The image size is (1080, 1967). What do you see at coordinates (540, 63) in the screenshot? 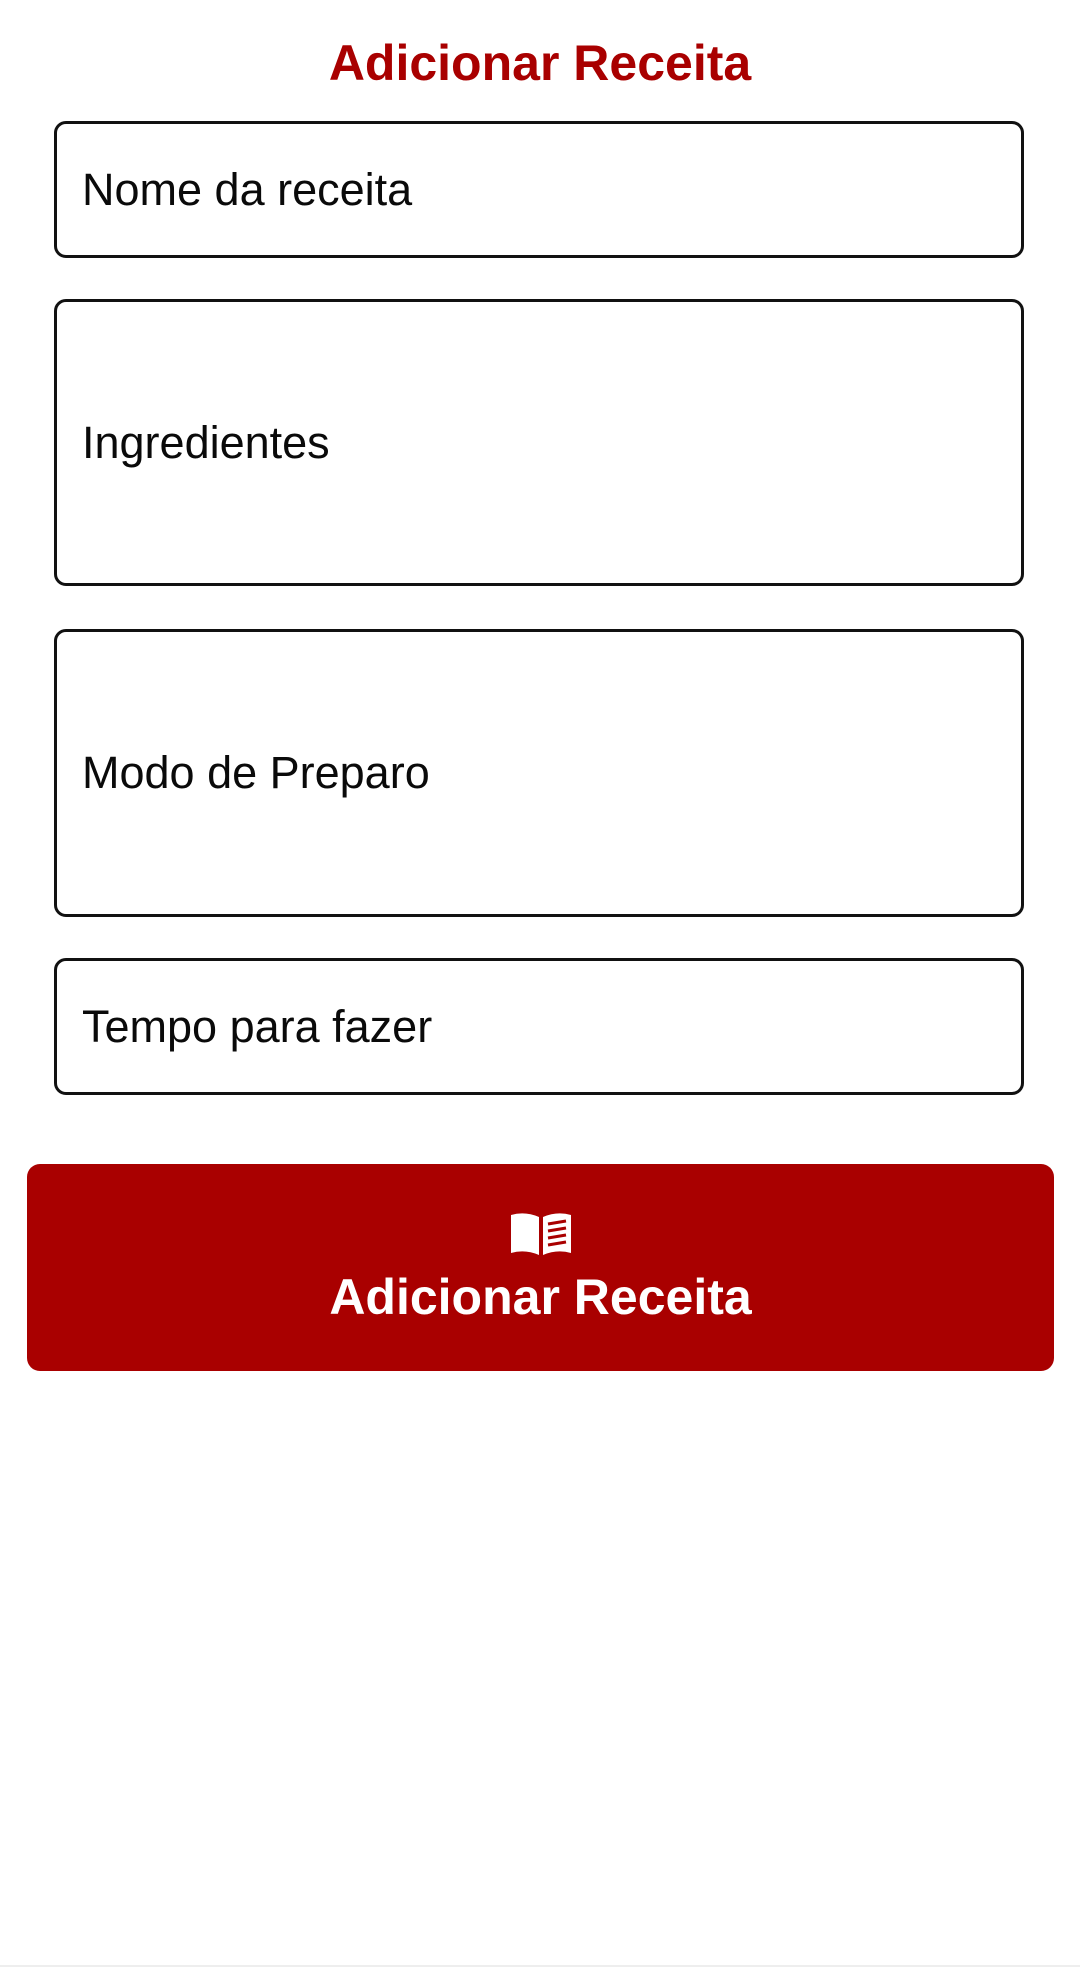
I see `page-title: Adicionar Receita` at bounding box center [540, 63].